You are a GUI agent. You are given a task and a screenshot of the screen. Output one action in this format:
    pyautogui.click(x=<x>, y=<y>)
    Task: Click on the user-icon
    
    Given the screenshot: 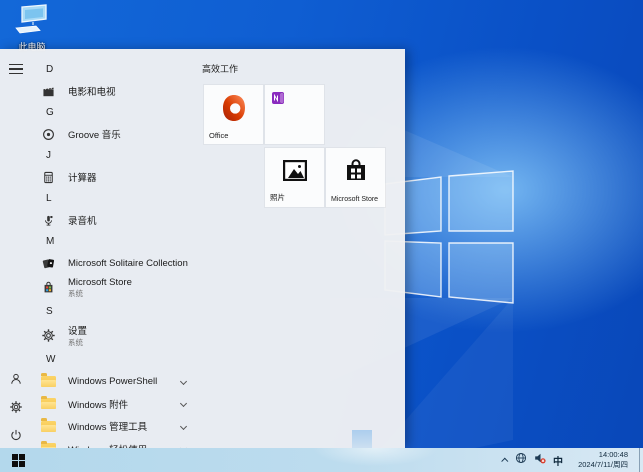 What is the action you would take?
    pyautogui.click(x=16, y=381)
    